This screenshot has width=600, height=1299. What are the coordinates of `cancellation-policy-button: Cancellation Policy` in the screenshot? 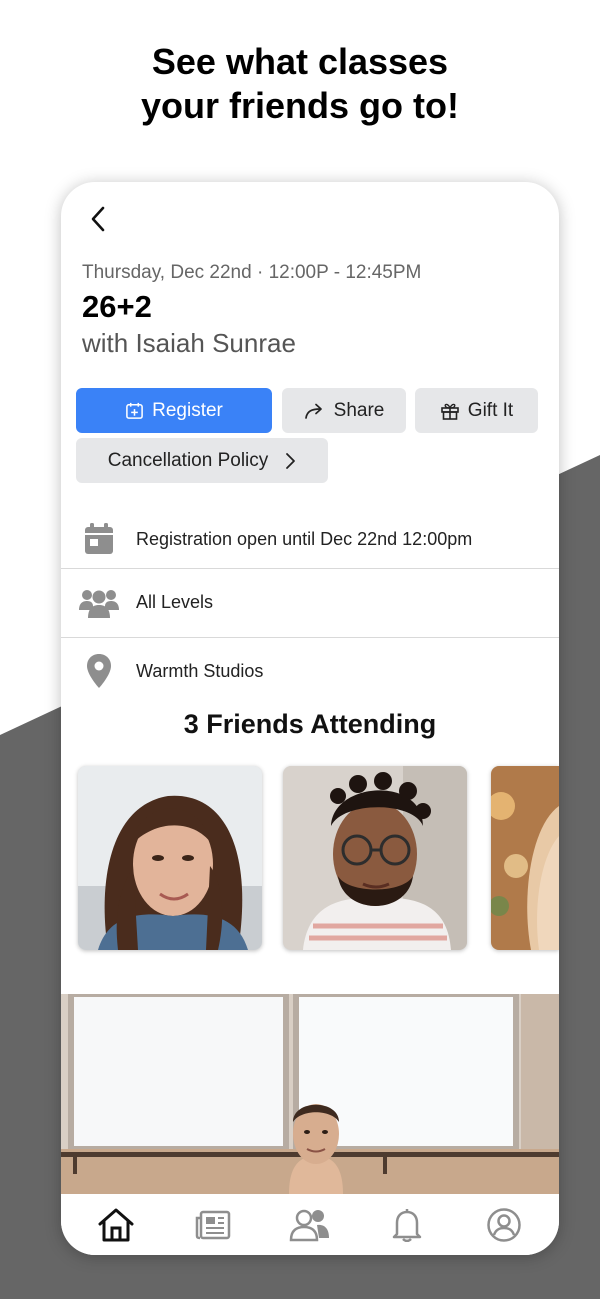 It's located at (202, 460).